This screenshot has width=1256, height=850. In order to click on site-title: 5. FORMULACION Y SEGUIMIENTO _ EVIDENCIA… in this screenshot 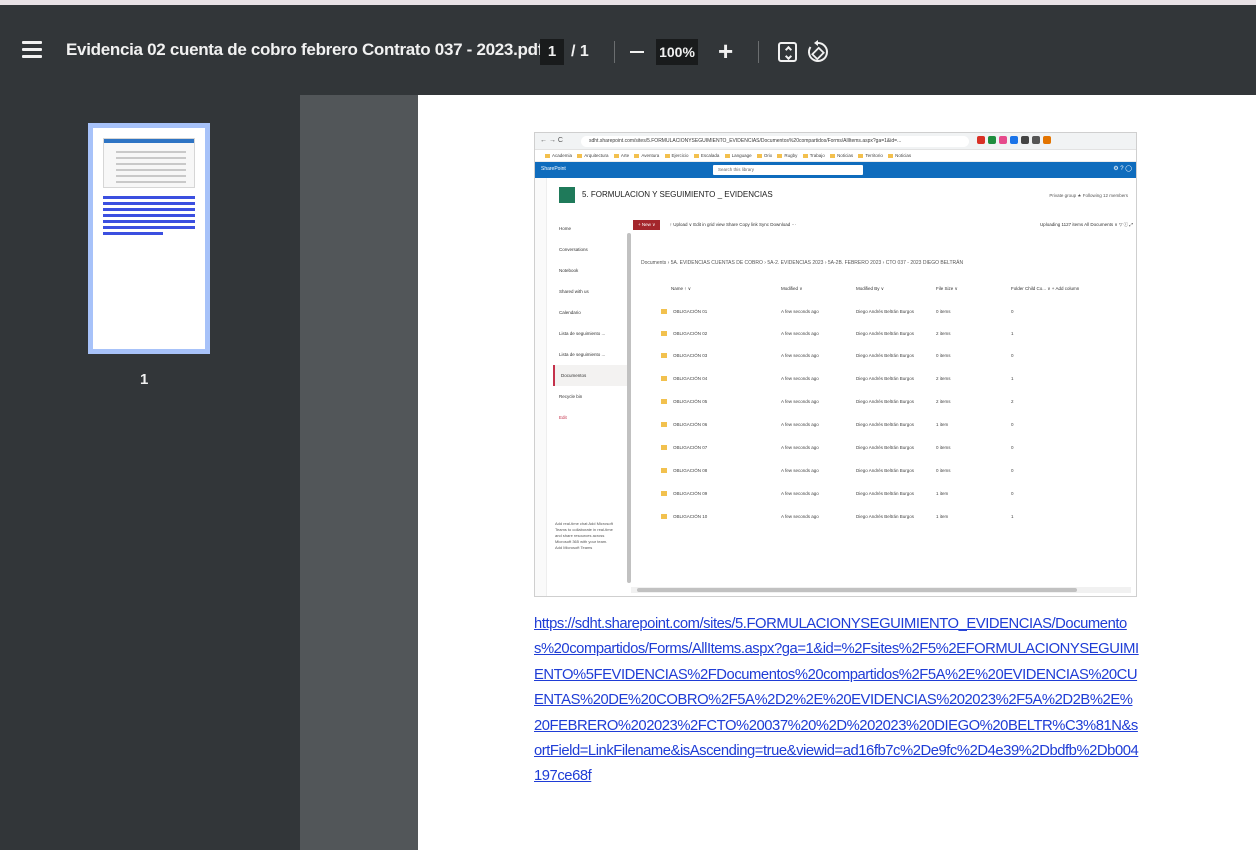, I will do `click(677, 194)`.